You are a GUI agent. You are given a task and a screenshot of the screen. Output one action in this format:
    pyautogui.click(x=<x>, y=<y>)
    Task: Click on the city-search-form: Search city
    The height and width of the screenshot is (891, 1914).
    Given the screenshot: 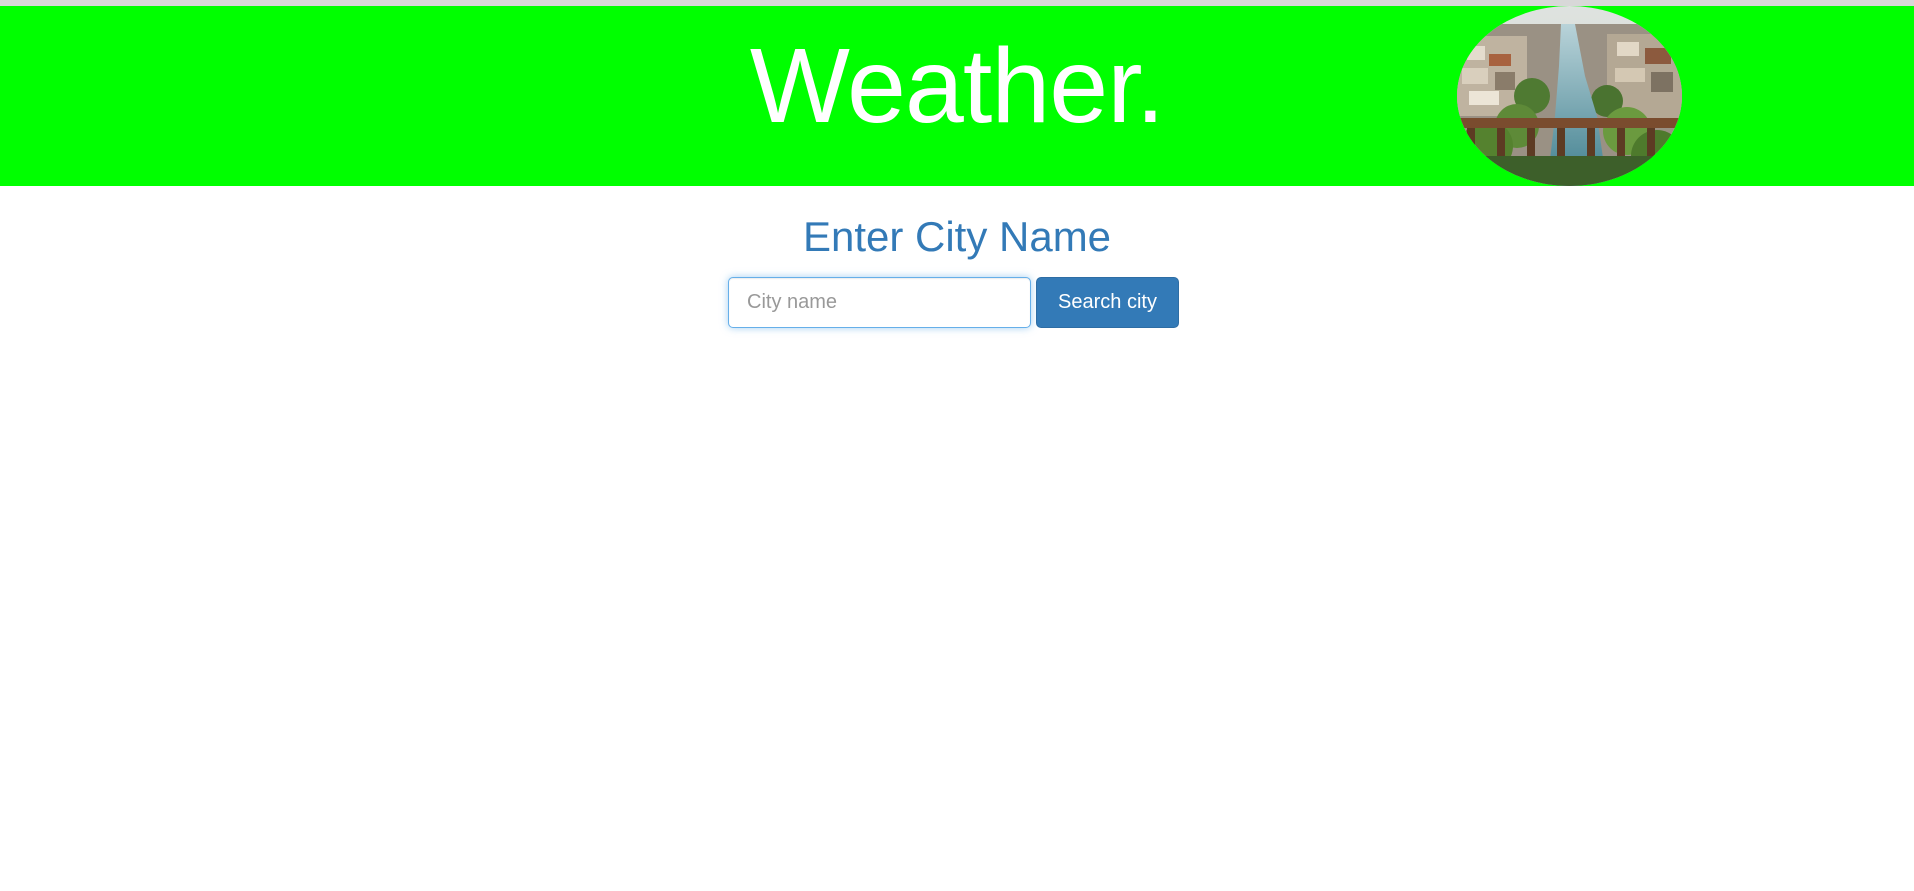 What is the action you would take?
    pyautogui.click(x=953, y=302)
    